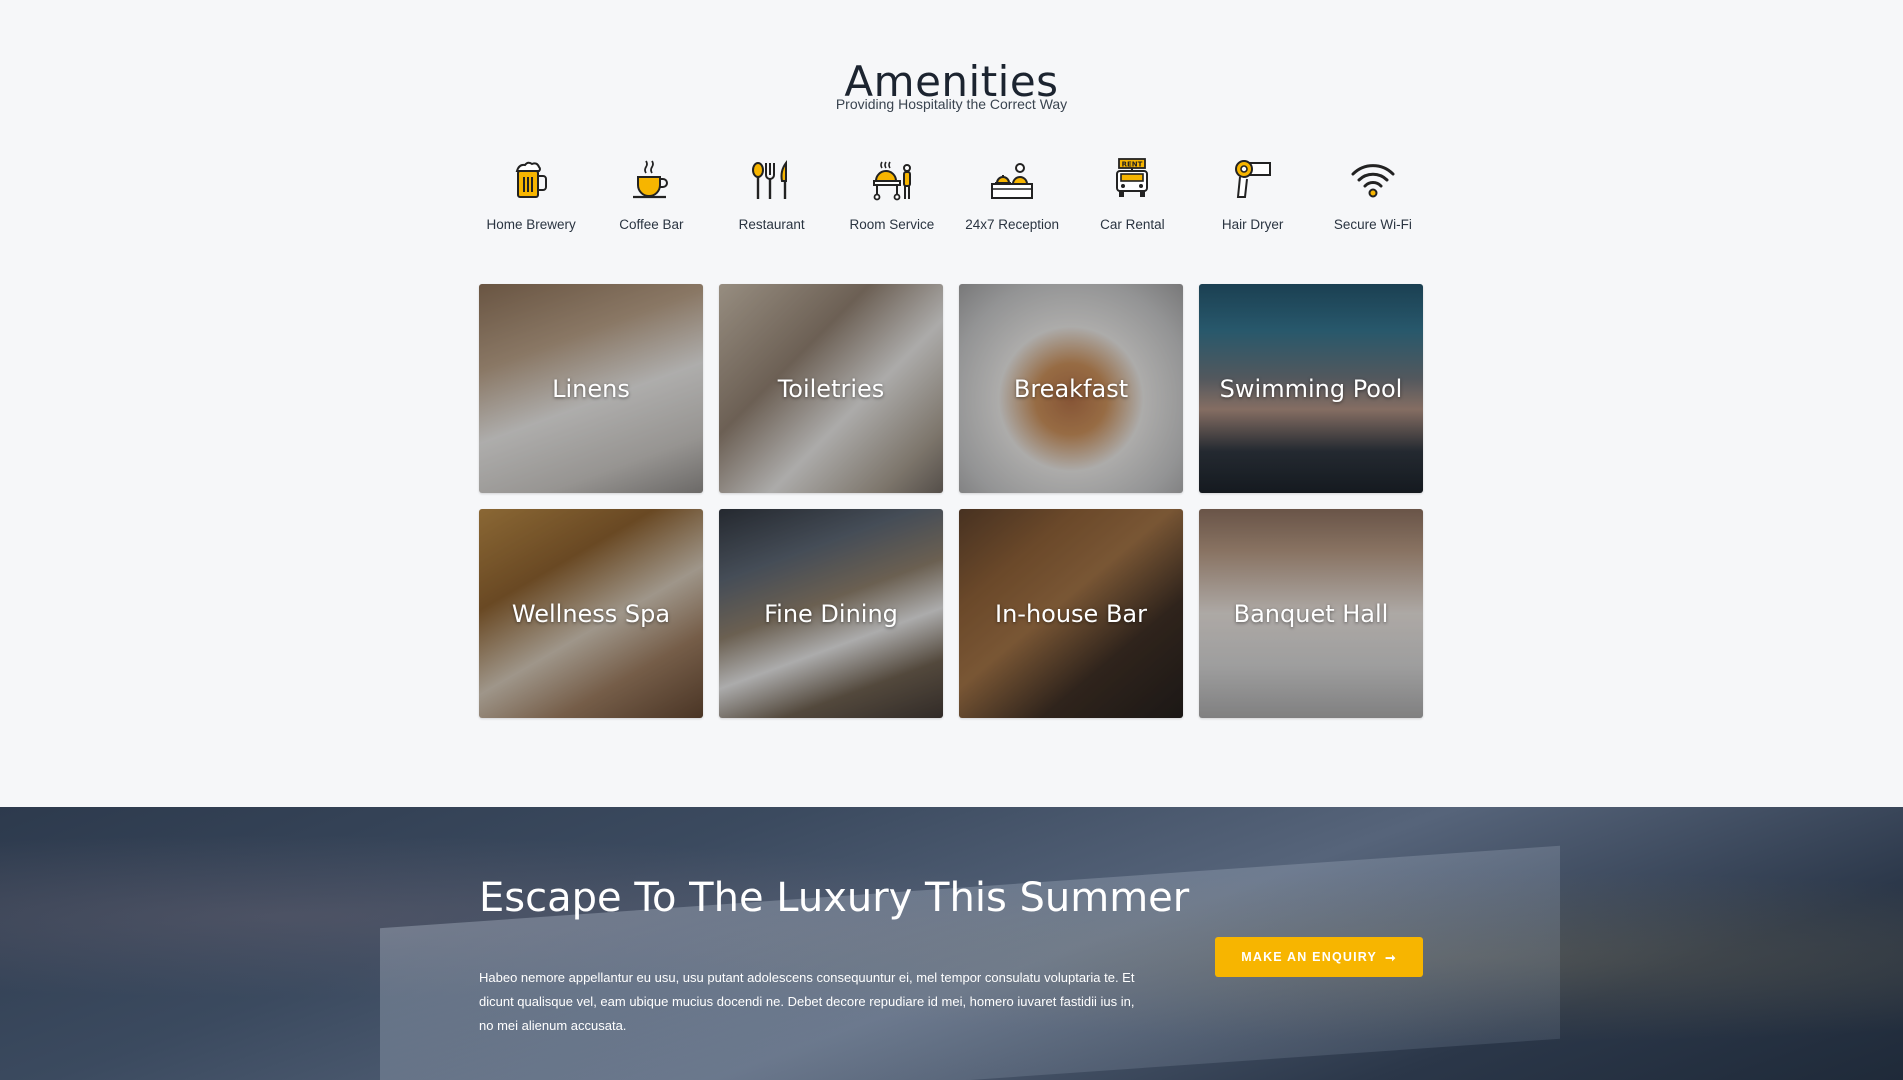 This screenshot has width=1903, height=1080. I want to click on card-swimming-pool: Swimming Pool, so click(1311, 388).